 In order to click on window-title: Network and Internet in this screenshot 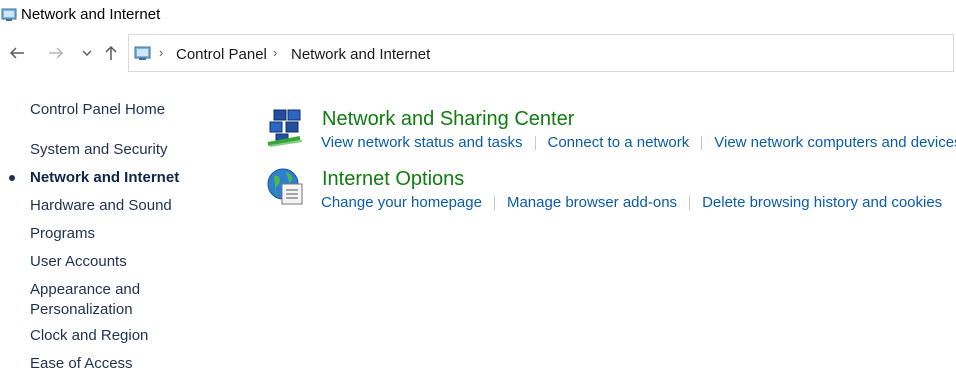, I will do `click(91, 14)`.